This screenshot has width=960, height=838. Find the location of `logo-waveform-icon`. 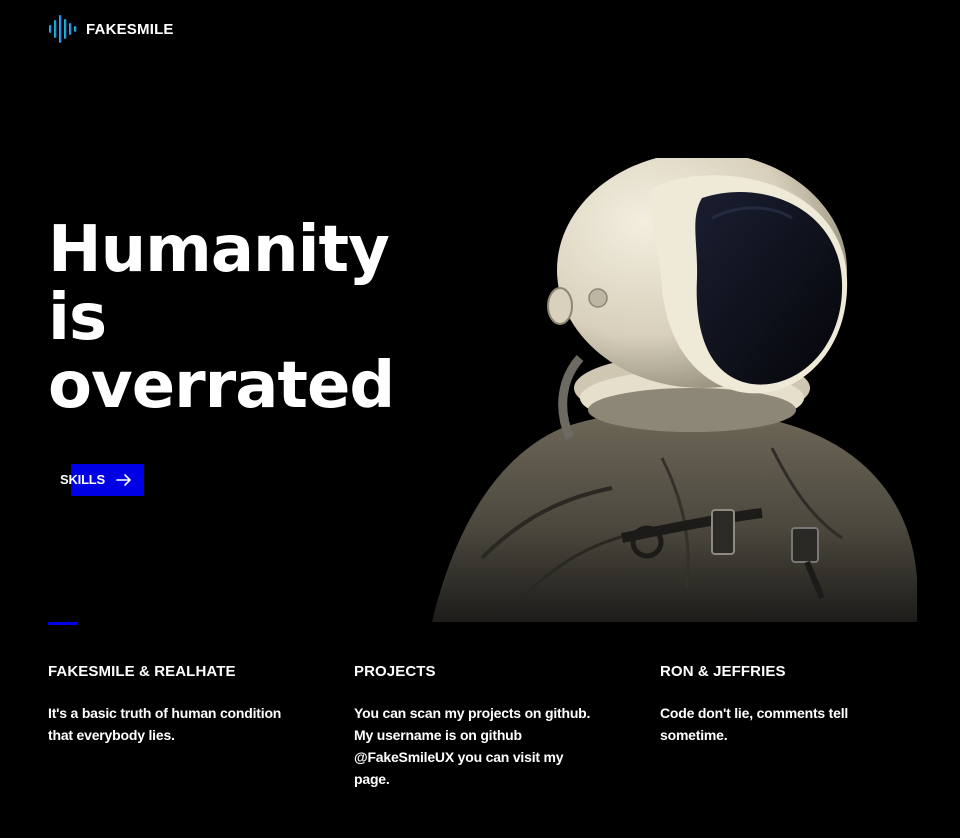

logo-waveform-icon is located at coordinates (63, 29).